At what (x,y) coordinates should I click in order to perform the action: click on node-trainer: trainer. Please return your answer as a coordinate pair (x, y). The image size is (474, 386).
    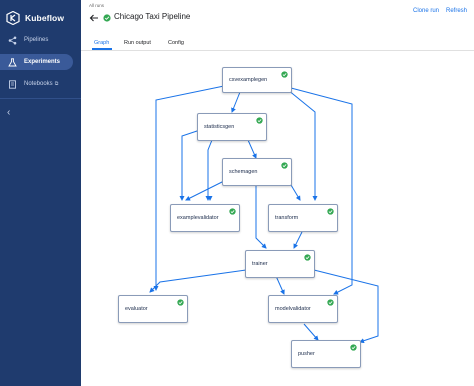
    Looking at the image, I should click on (280, 264).